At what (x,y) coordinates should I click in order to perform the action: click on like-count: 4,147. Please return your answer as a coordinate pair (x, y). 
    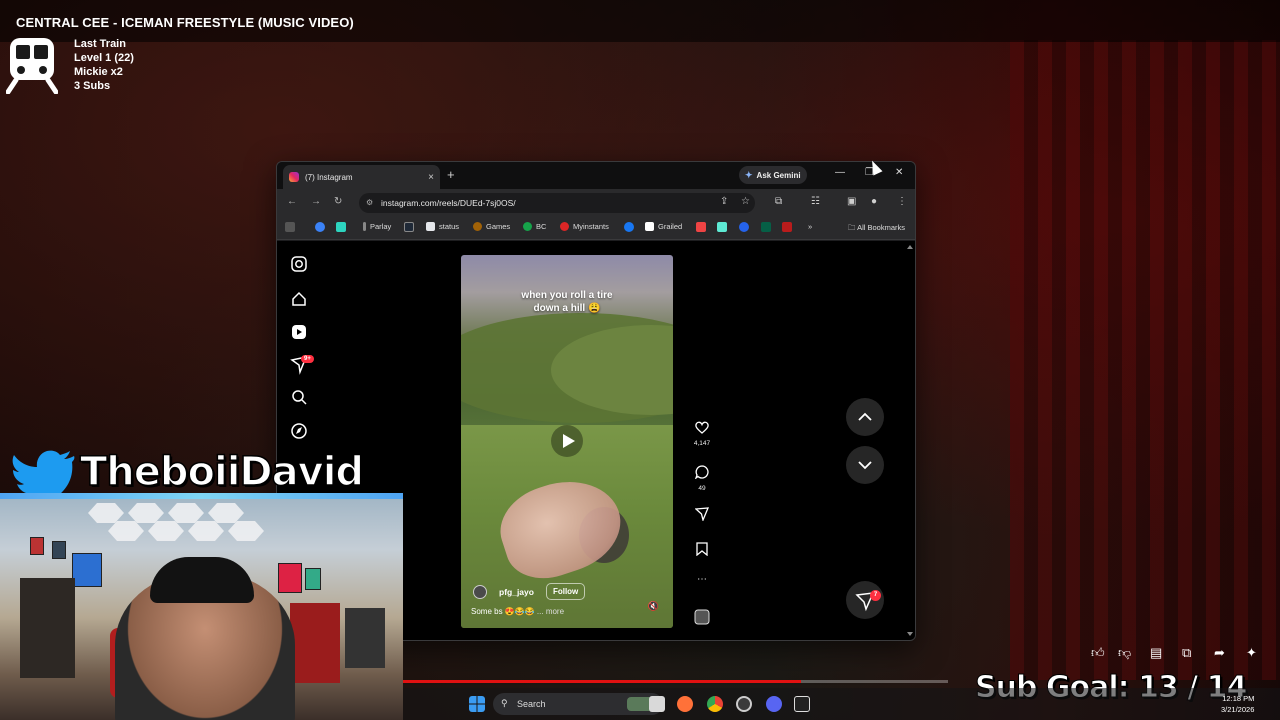
    Looking at the image, I should click on (702, 443).